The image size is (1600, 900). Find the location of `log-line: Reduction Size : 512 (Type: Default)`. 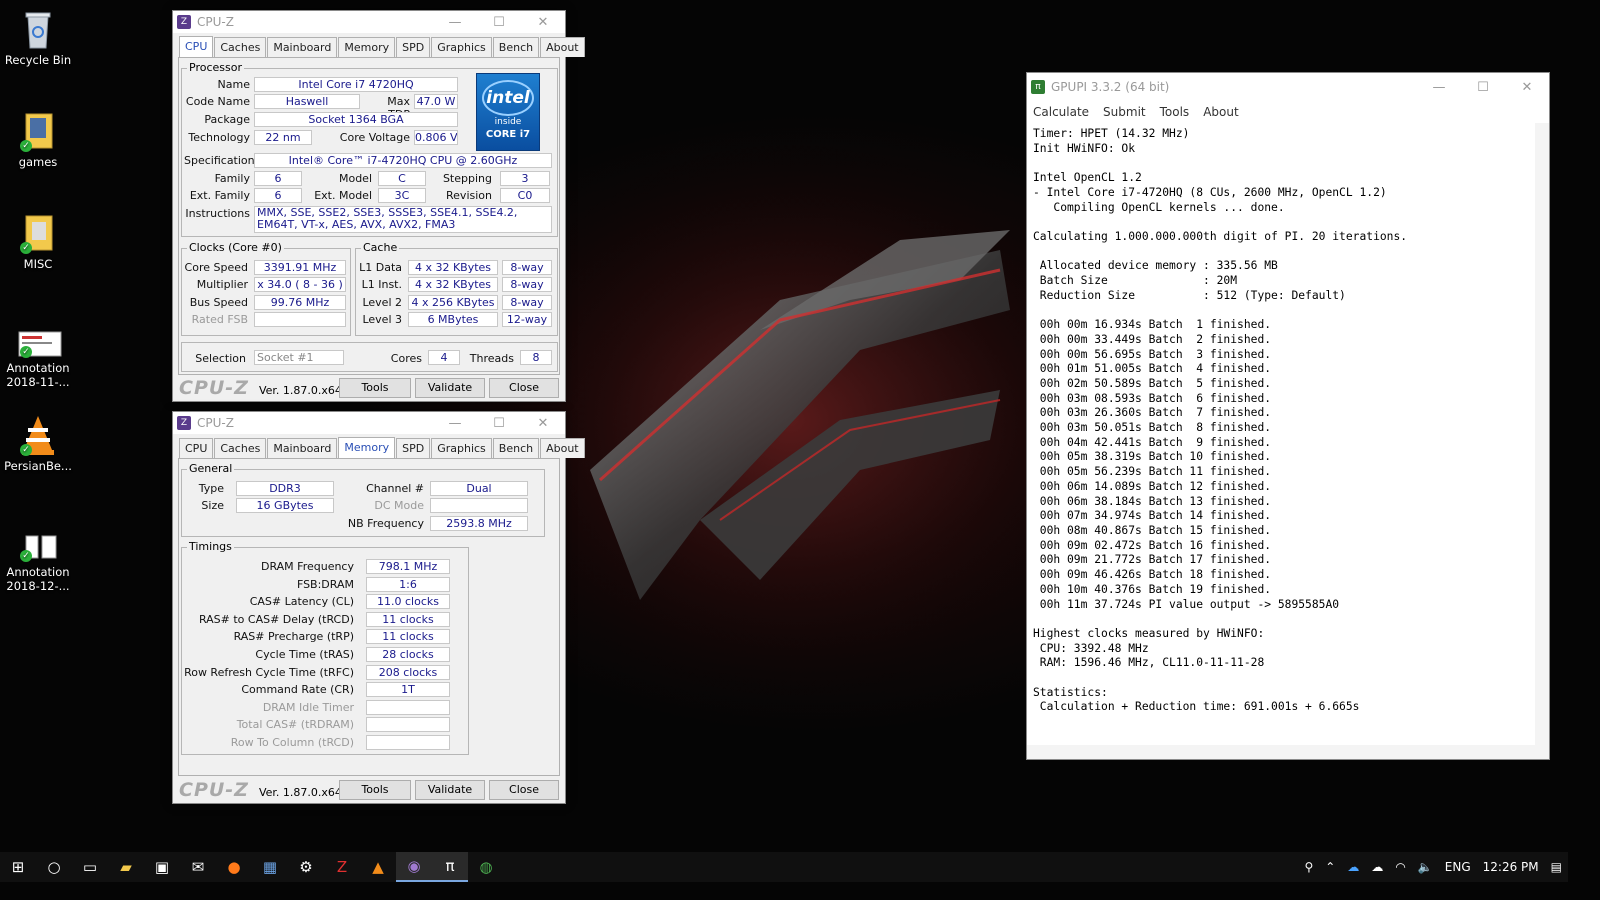

log-line: Reduction Size : 512 (Type: Default) is located at coordinates (1189, 295).